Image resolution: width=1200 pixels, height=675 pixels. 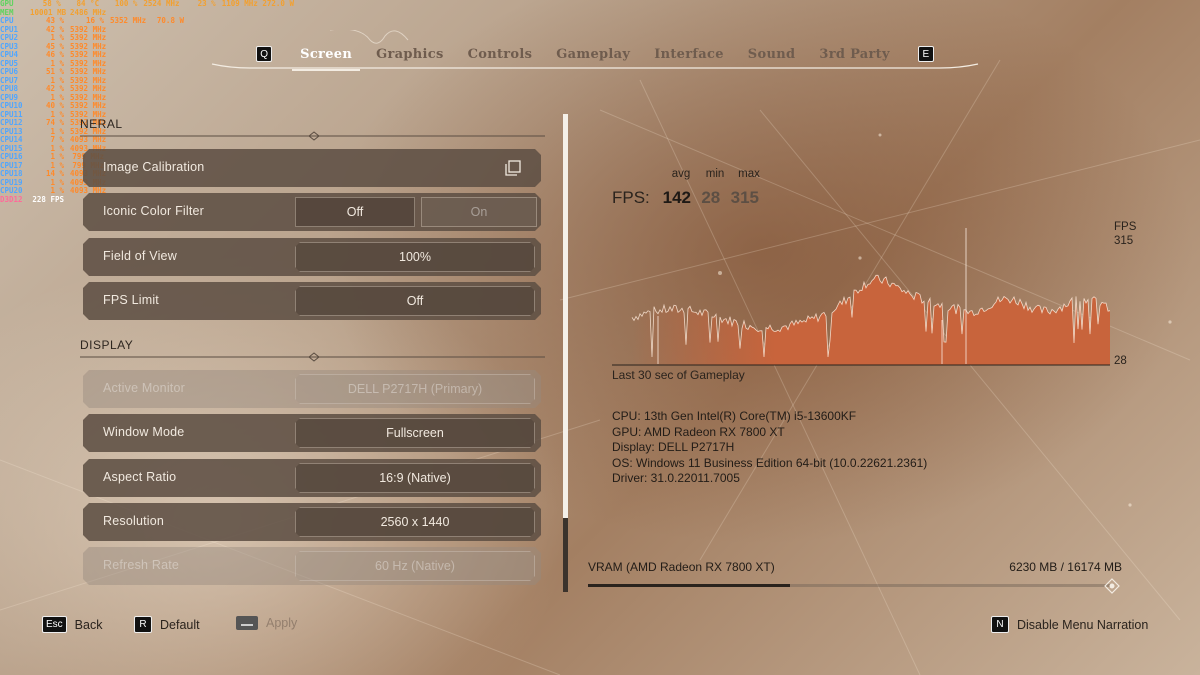 What do you see at coordinates (247, 623) in the screenshot?
I see `spacebar-key-icon` at bounding box center [247, 623].